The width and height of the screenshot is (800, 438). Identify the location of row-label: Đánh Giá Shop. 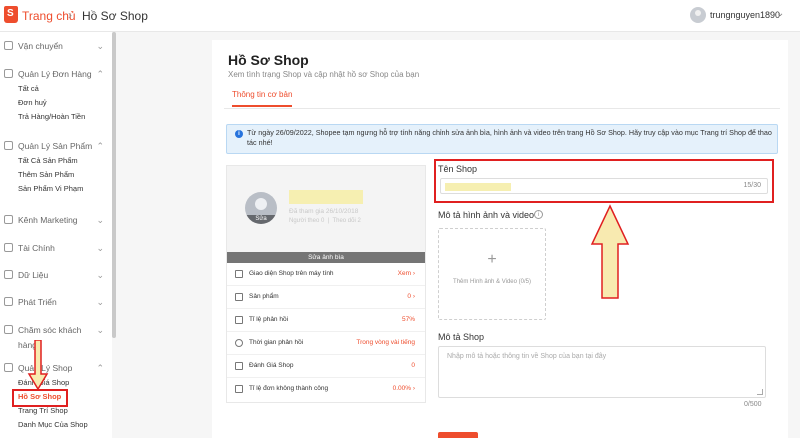
(271, 365).